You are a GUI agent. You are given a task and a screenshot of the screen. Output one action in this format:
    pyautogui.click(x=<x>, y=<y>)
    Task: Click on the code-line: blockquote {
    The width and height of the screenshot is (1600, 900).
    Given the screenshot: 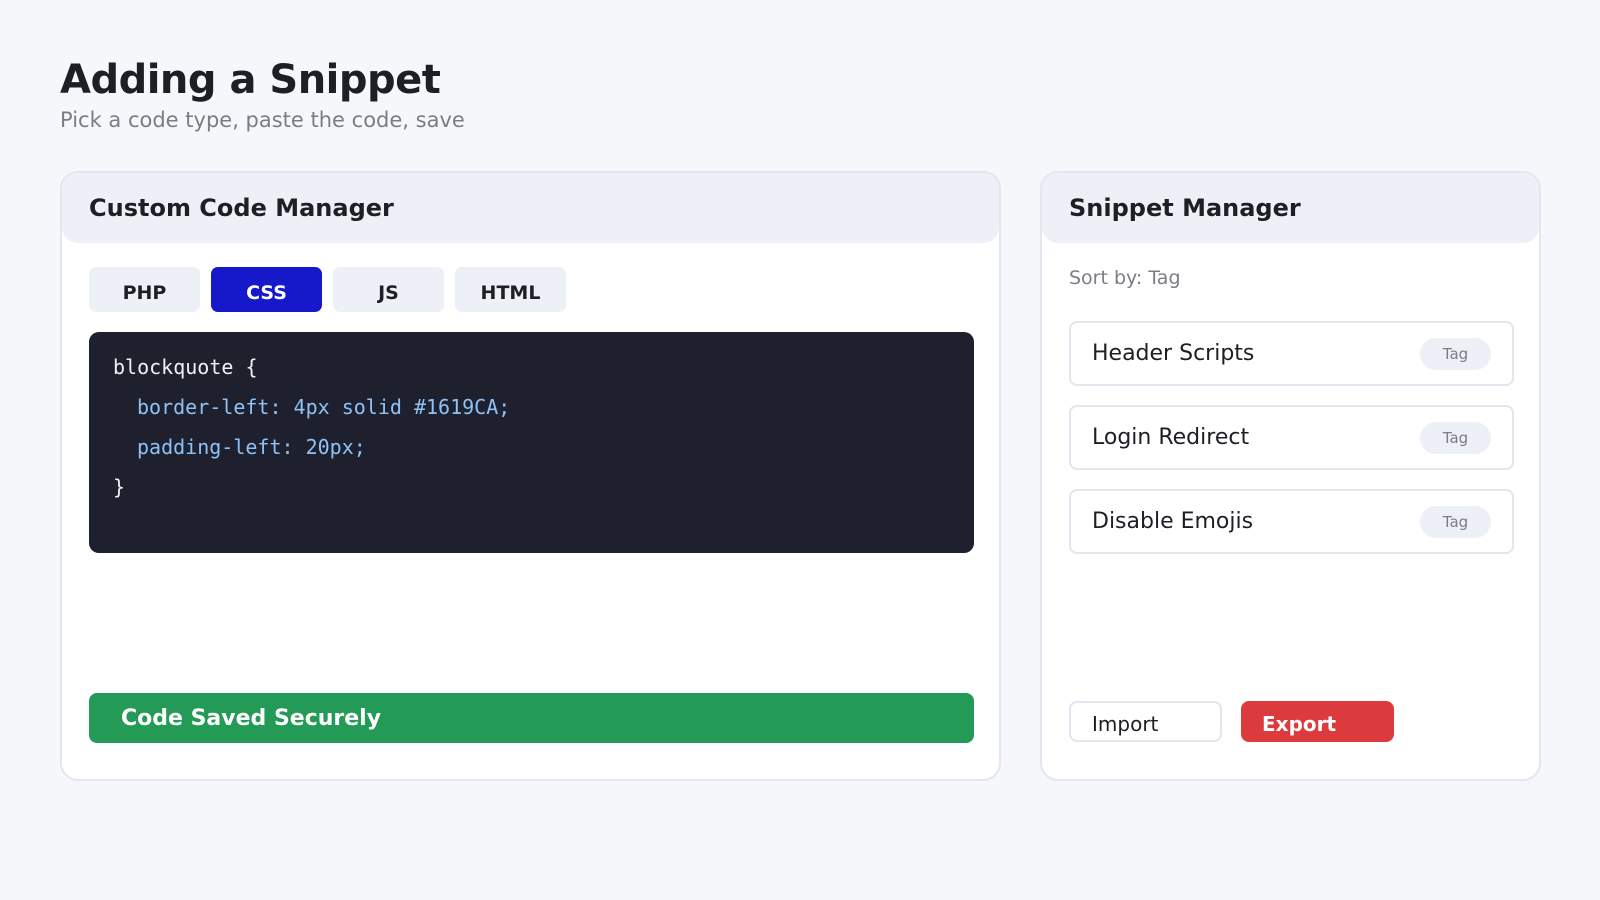 What is the action you would take?
    pyautogui.click(x=185, y=367)
    